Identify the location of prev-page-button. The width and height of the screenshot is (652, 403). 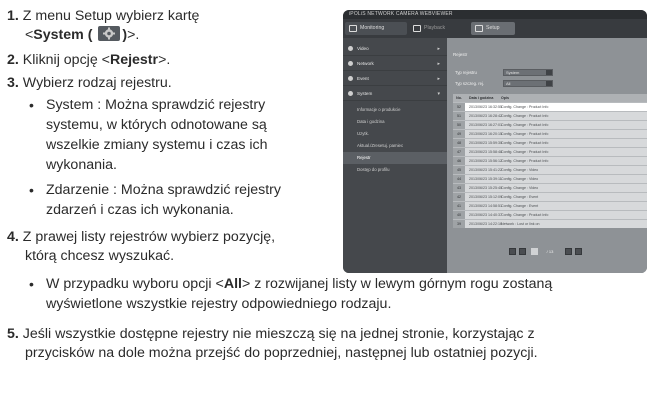
(522, 251).